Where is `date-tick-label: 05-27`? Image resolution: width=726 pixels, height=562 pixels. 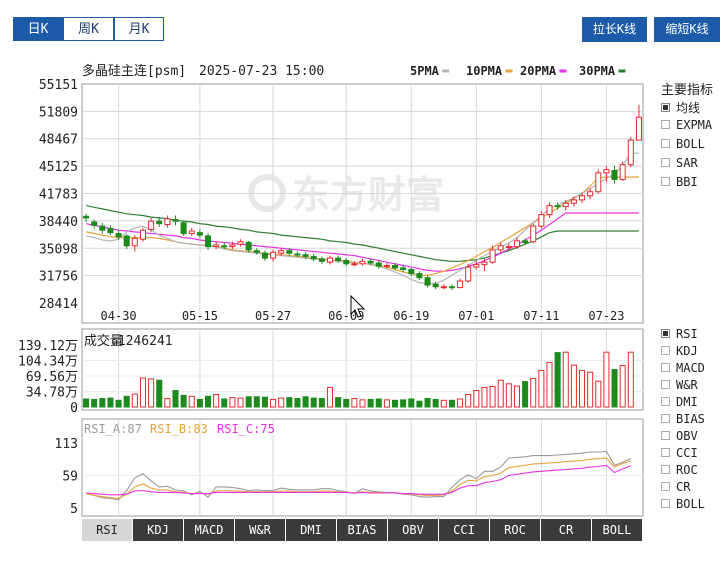
date-tick-label: 05-27 is located at coordinates (273, 316).